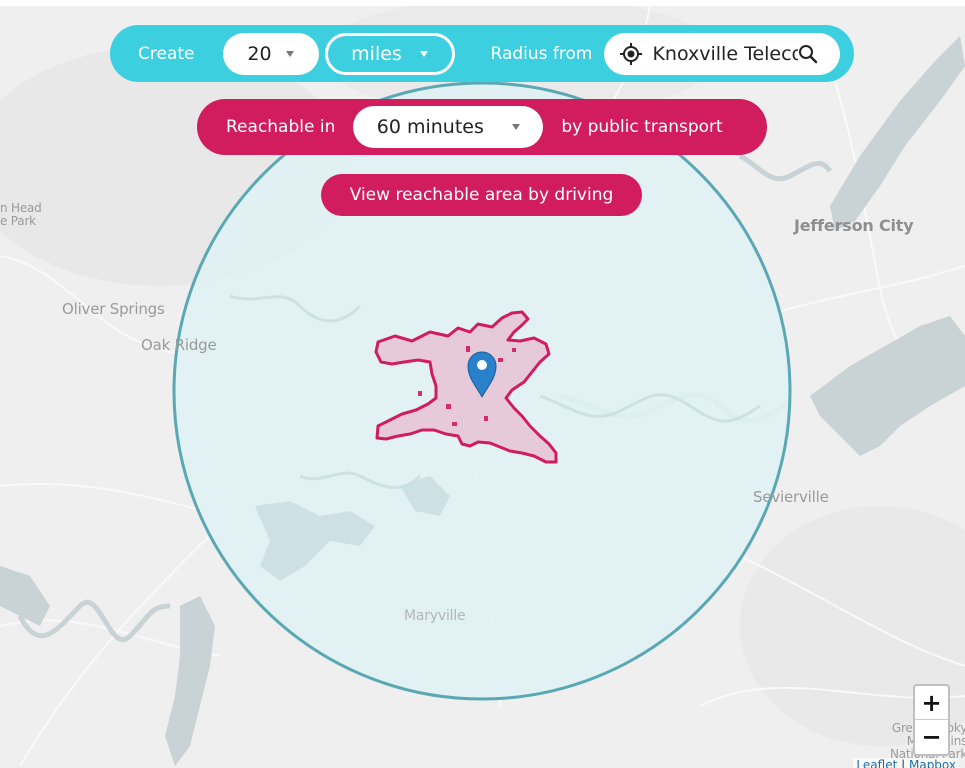 The width and height of the screenshot is (965, 768). What do you see at coordinates (430, 127) in the screenshot?
I see `time-value: 60 minutes` at bounding box center [430, 127].